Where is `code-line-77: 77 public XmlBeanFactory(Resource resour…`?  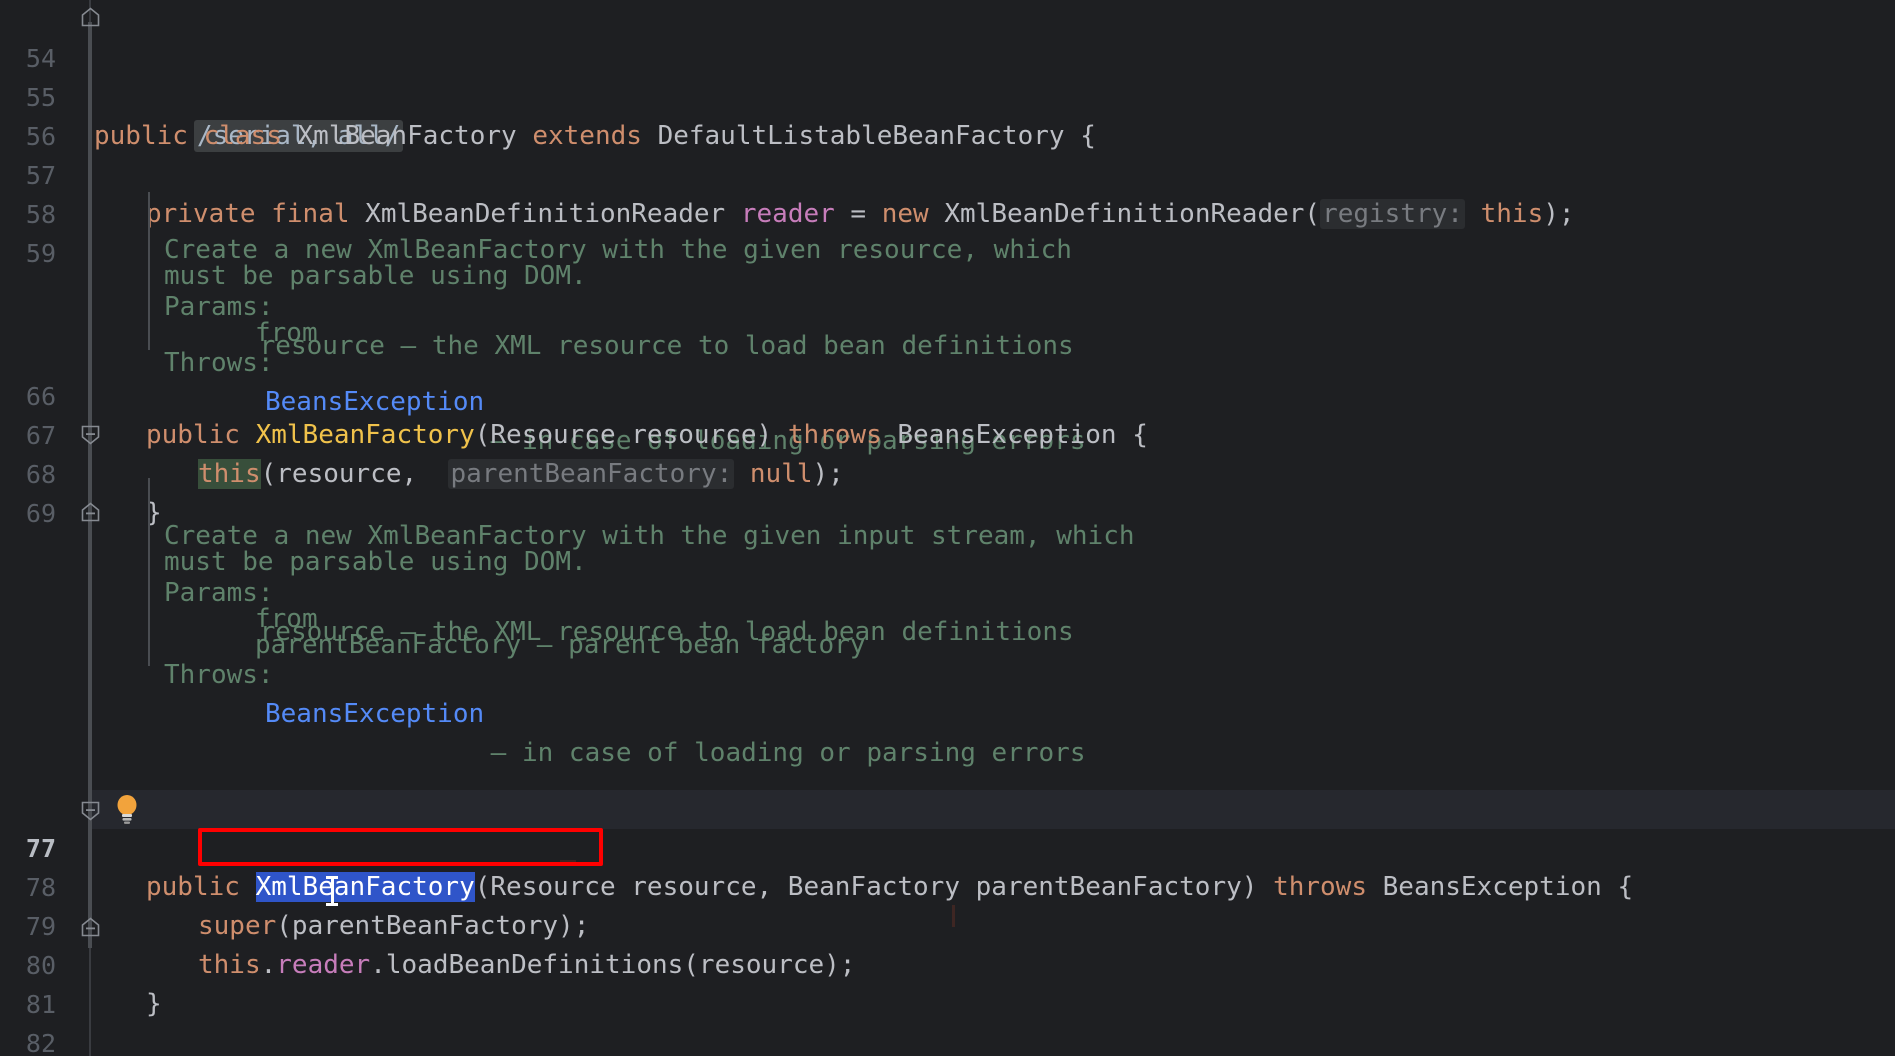
code-line-77: 77 public XmlBeanFactory(Resource resour… is located at coordinates (947, 846).